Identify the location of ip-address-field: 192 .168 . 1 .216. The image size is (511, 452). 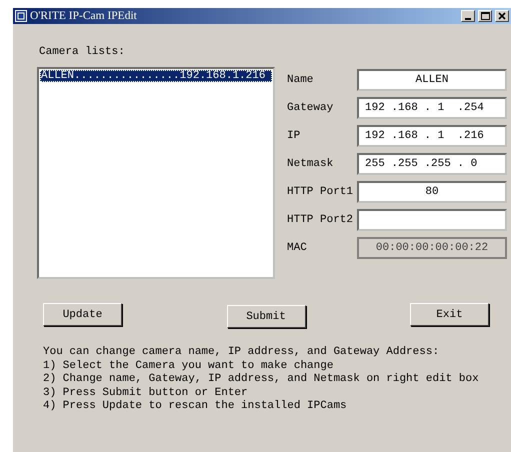
(432, 136).